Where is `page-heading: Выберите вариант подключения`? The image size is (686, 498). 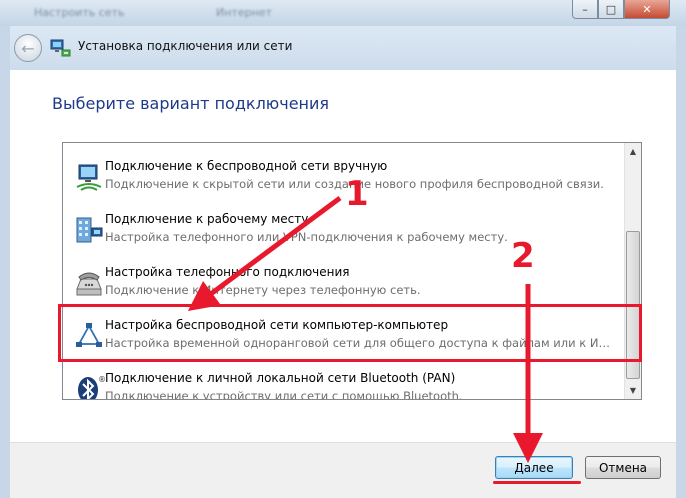
page-heading: Выберите вариант подключения is located at coordinates (191, 103).